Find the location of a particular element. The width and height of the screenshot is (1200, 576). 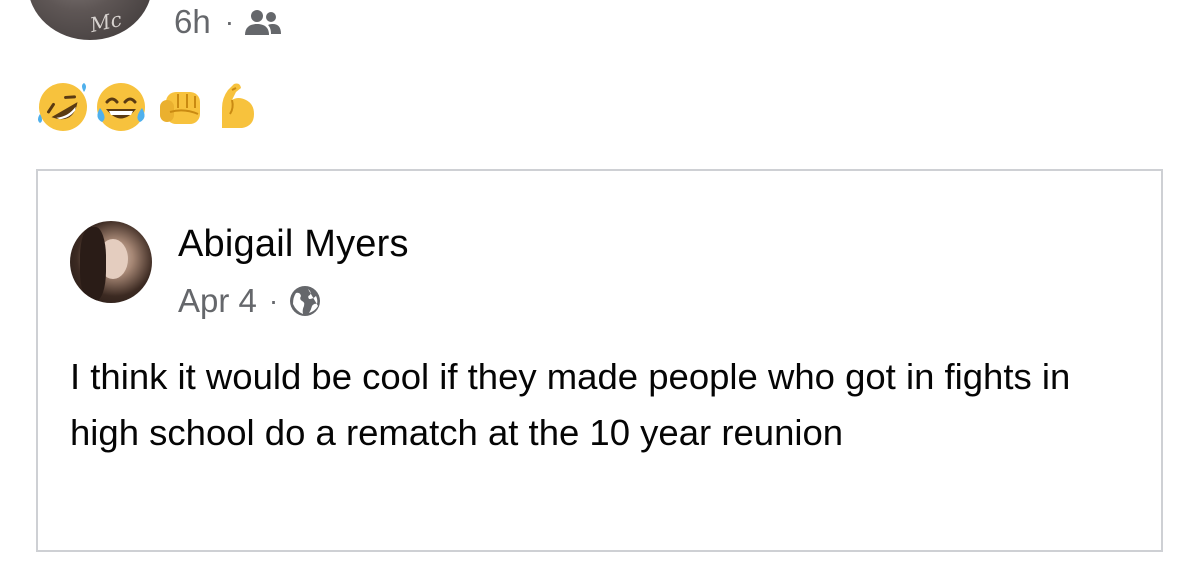

shared-post-date: Apr 4 is located at coordinates (217, 301).